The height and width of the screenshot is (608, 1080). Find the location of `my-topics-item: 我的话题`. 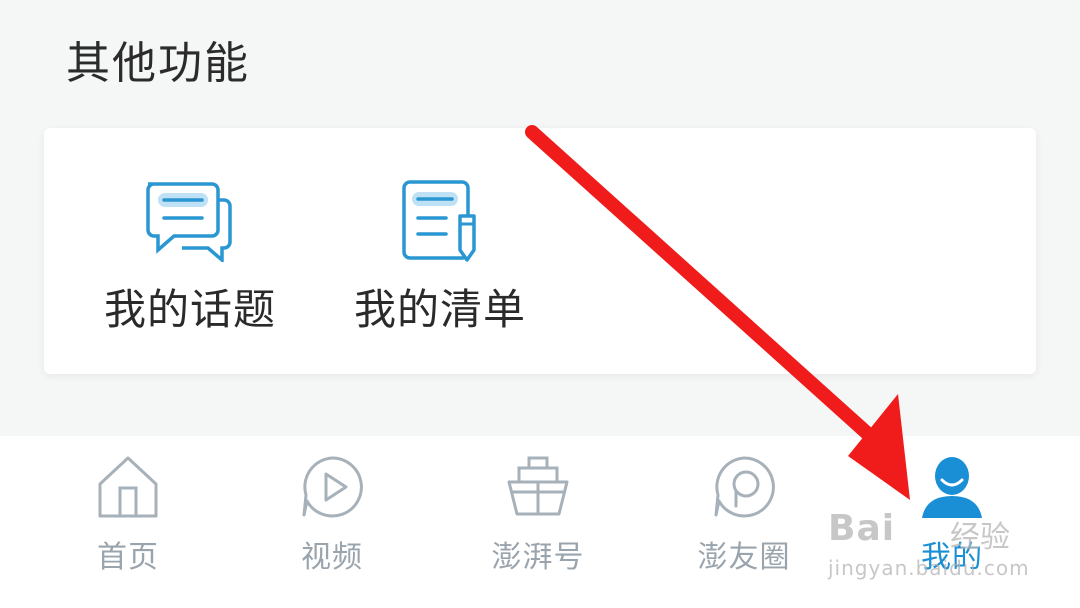

my-topics-item: 我的话题 is located at coordinates (190, 251).